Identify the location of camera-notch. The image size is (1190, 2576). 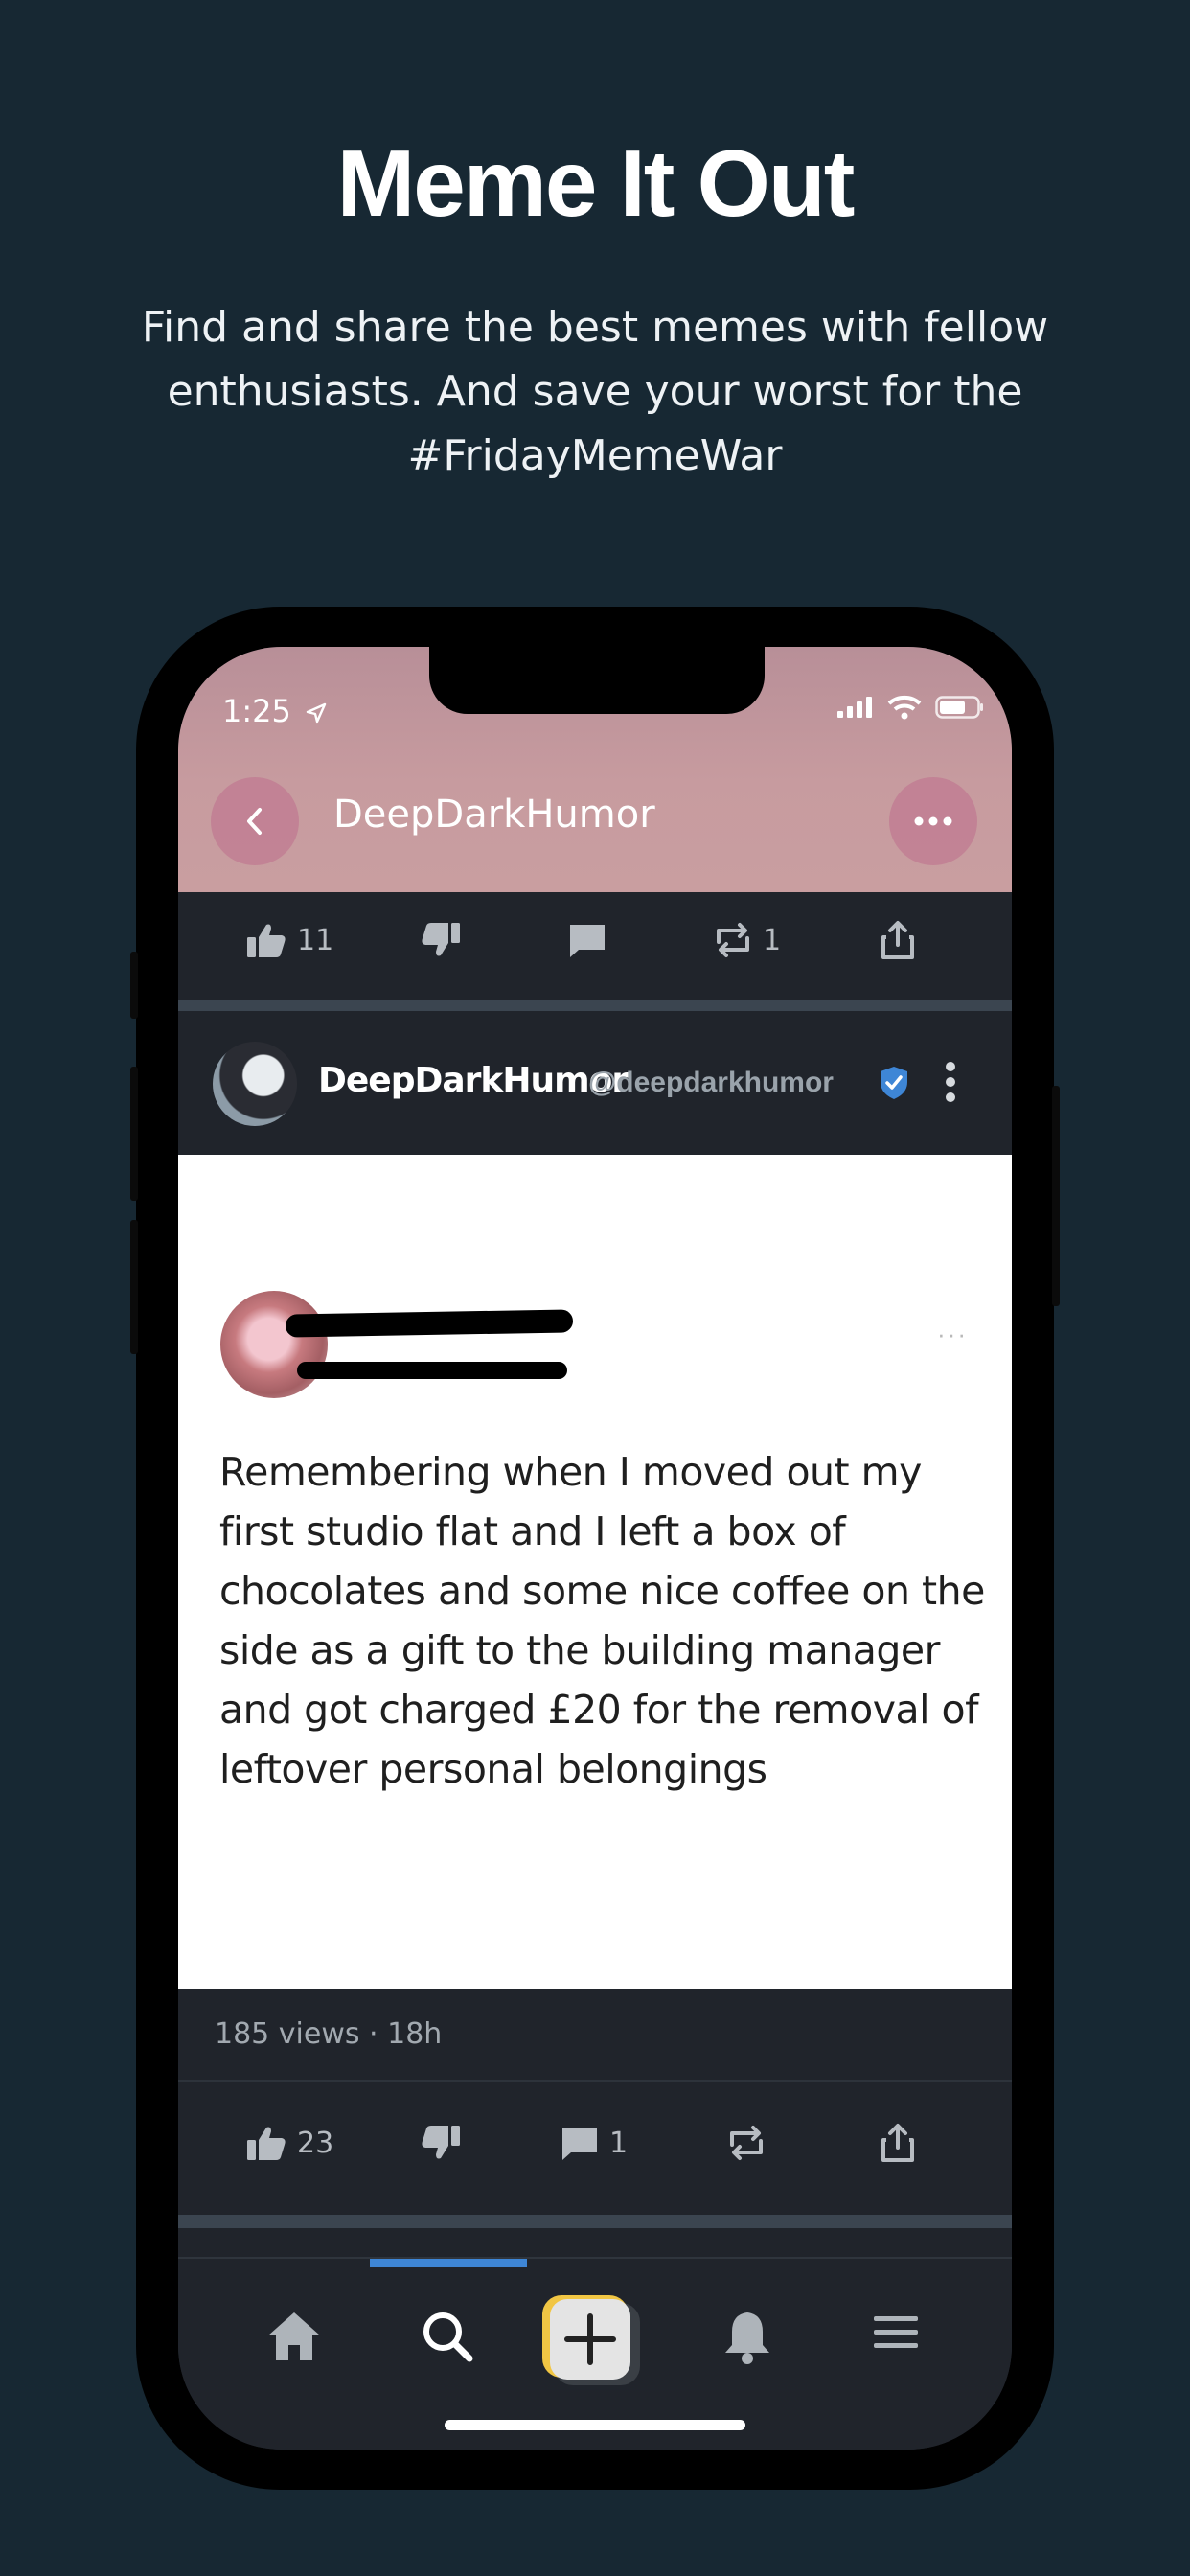
(597, 680).